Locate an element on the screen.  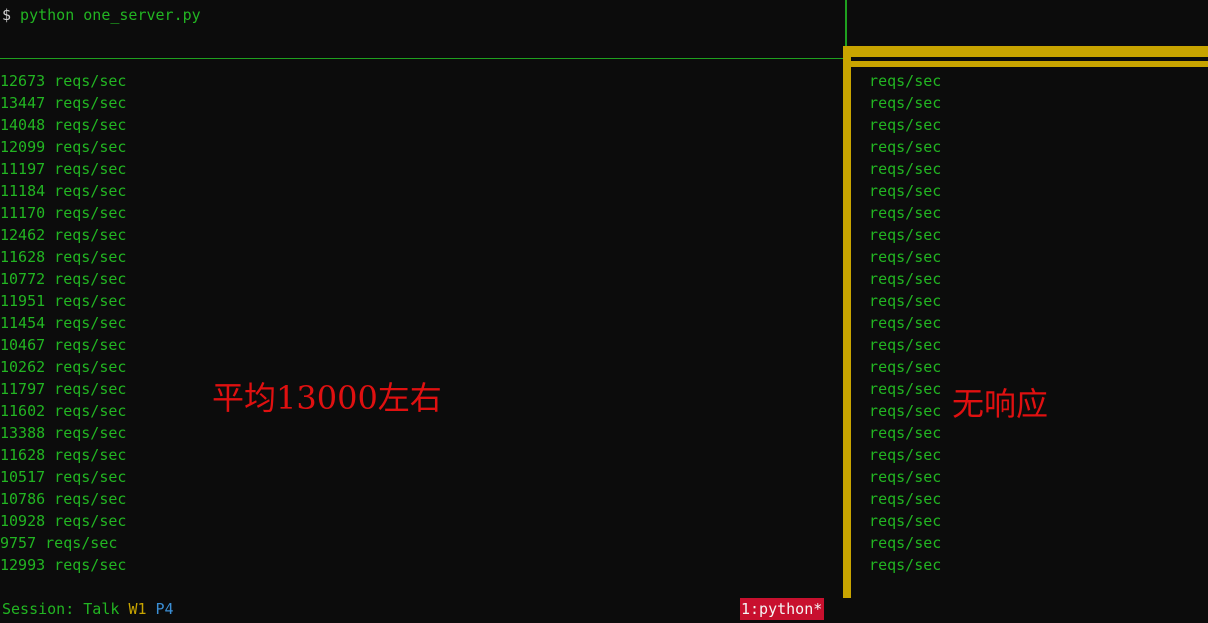
pane-indicator: P4 is located at coordinates (164, 609).